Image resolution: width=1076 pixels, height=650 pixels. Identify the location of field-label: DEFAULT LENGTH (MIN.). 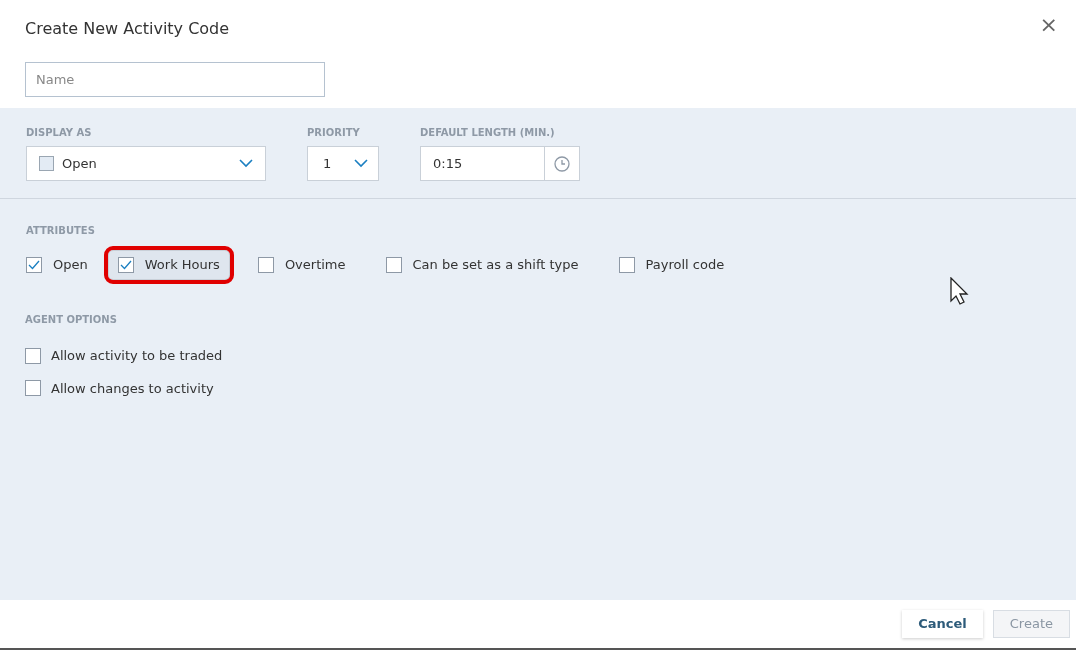
(488, 133).